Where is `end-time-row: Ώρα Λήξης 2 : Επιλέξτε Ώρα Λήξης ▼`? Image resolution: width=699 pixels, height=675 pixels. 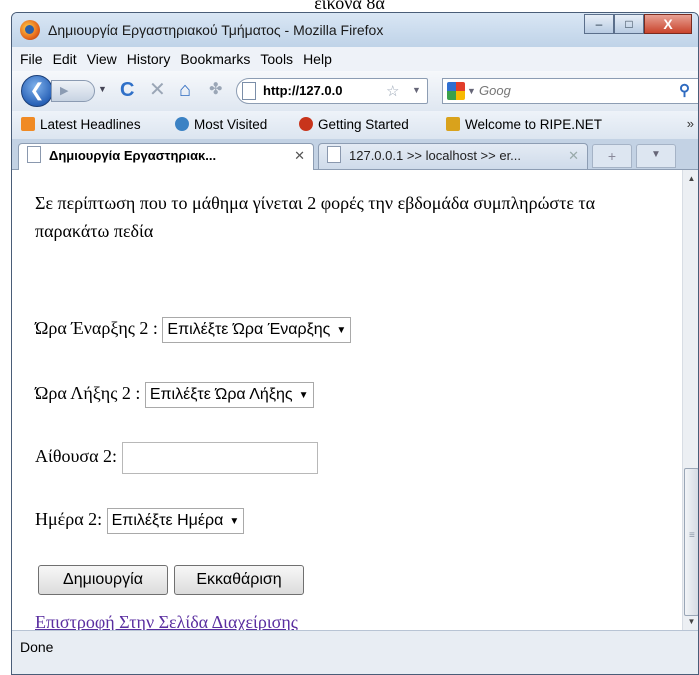
end-time-row: Ώρα Λήξης 2 : Επιλέξτε Ώρα Λήξης ▼ is located at coordinates (174, 393).